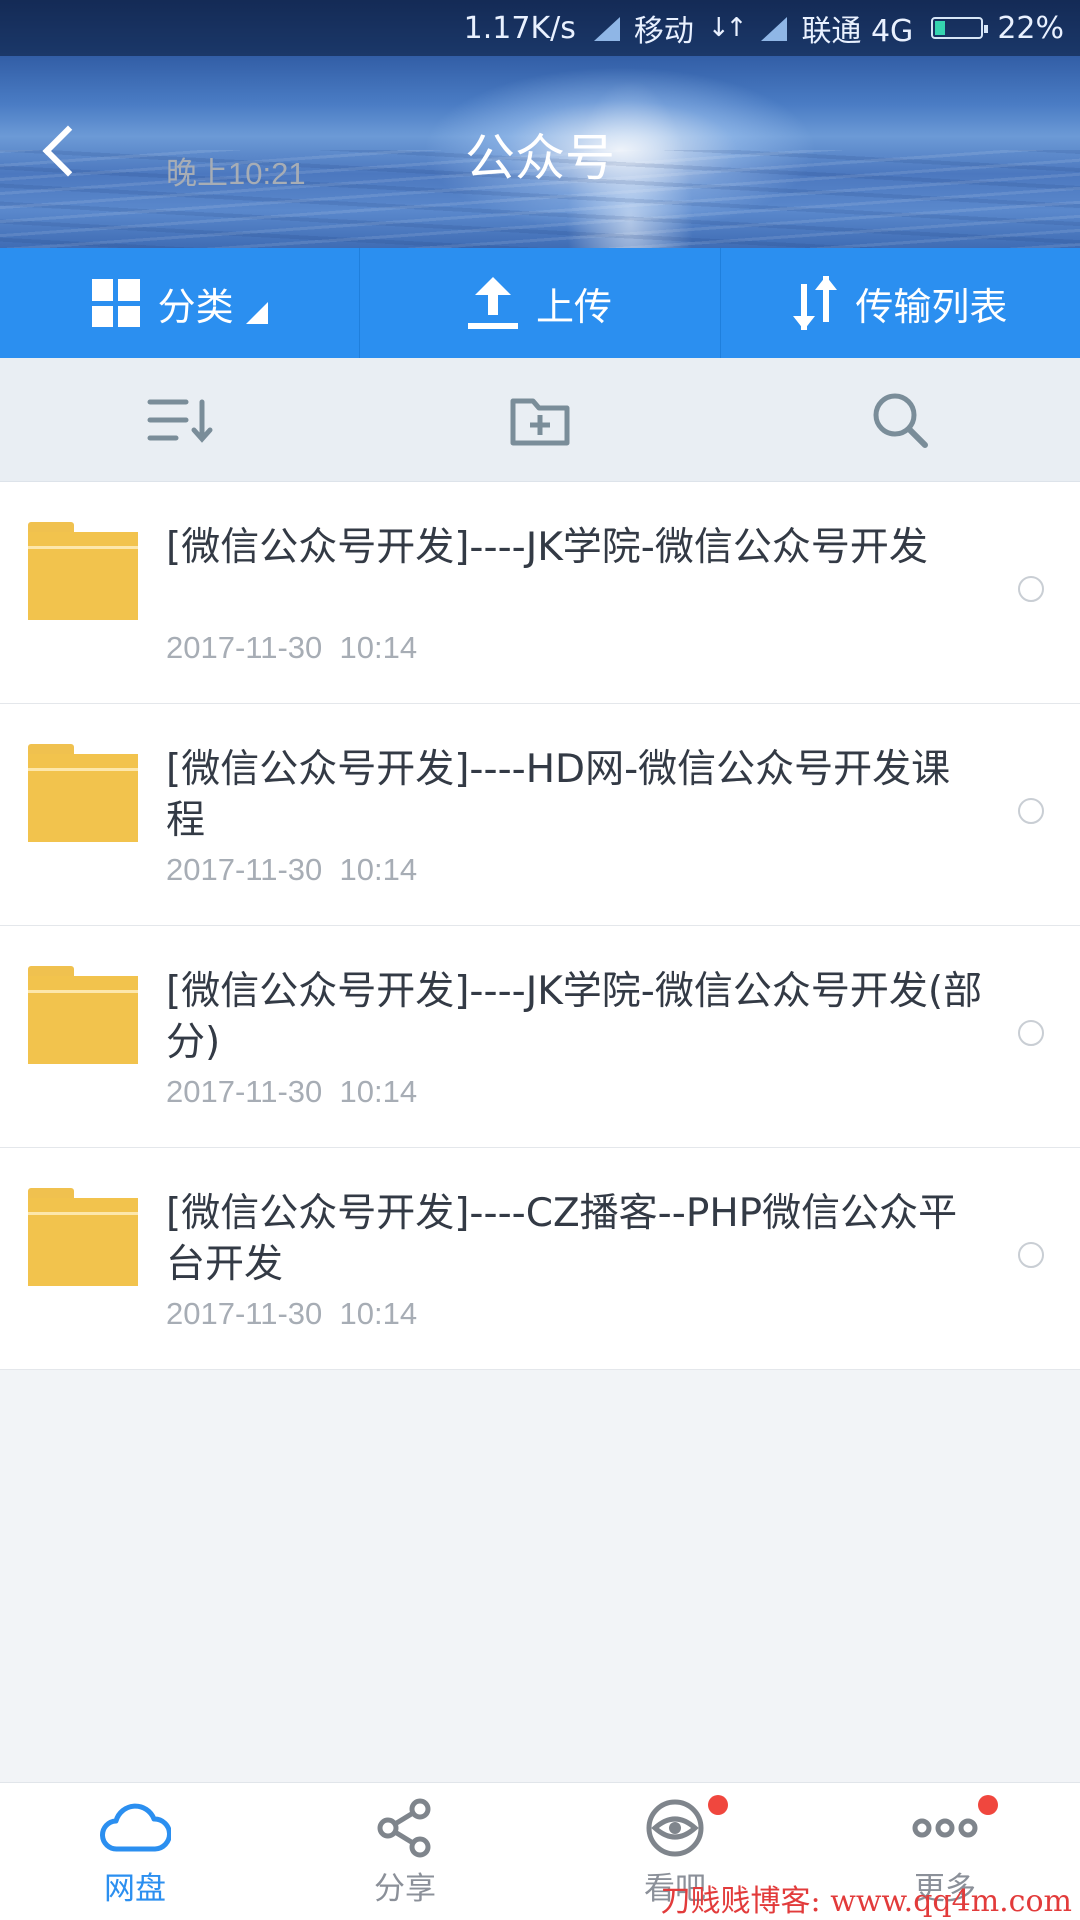 The height and width of the screenshot is (1920, 1080). I want to click on data-transfer-icon: ↓↑, so click(727, 28).